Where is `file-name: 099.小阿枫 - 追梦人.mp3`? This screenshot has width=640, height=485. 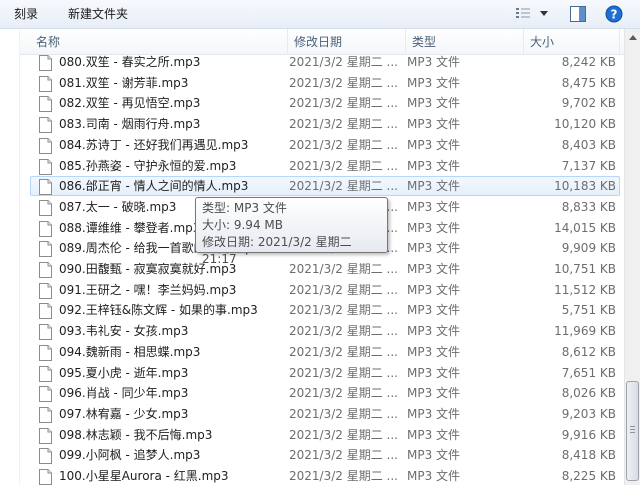
file-name: 099.小阿枫 - 追梦人.mp3 is located at coordinates (130, 455).